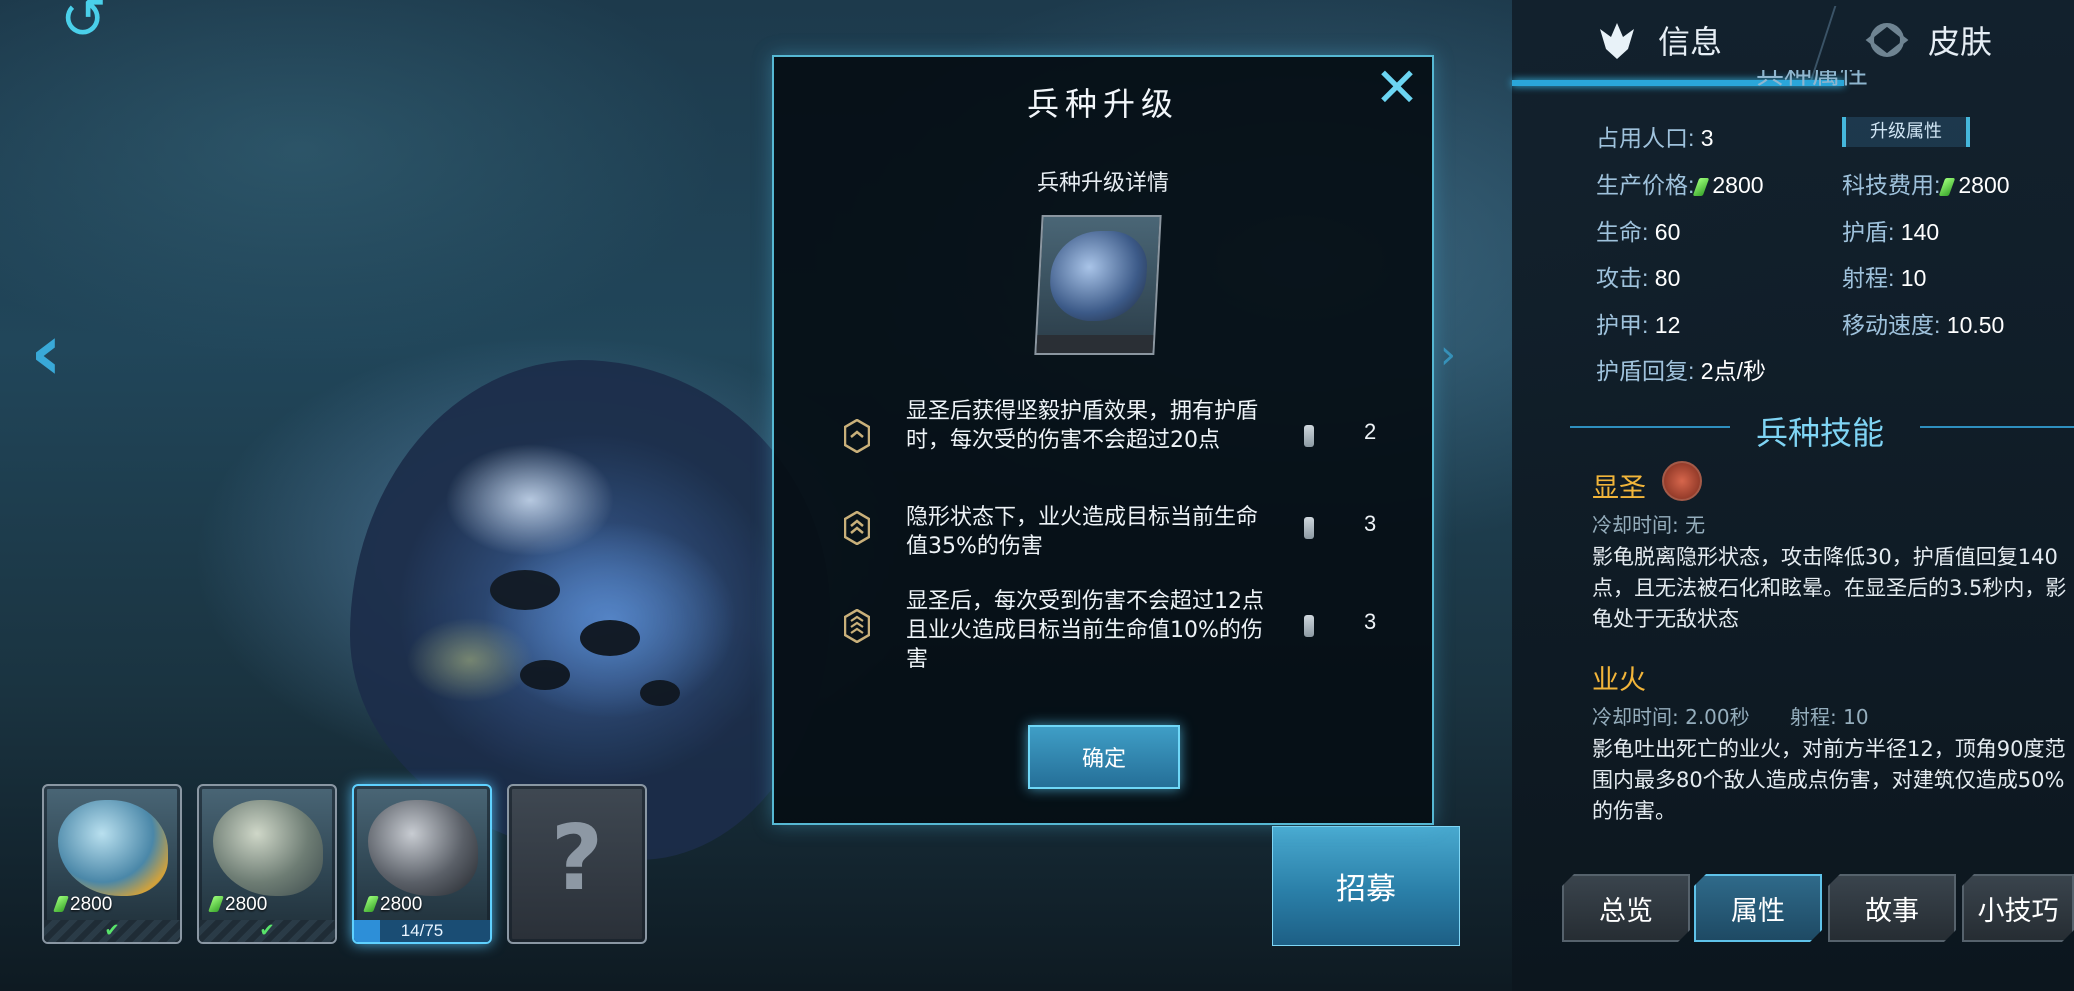  Describe the element at coordinates (1082, 426) in the screenshot. I see `upgrade-description: 显圣后获得坚毅护盾效果，拥有护盾时，每次受的伤害不会超过20点` at that location.